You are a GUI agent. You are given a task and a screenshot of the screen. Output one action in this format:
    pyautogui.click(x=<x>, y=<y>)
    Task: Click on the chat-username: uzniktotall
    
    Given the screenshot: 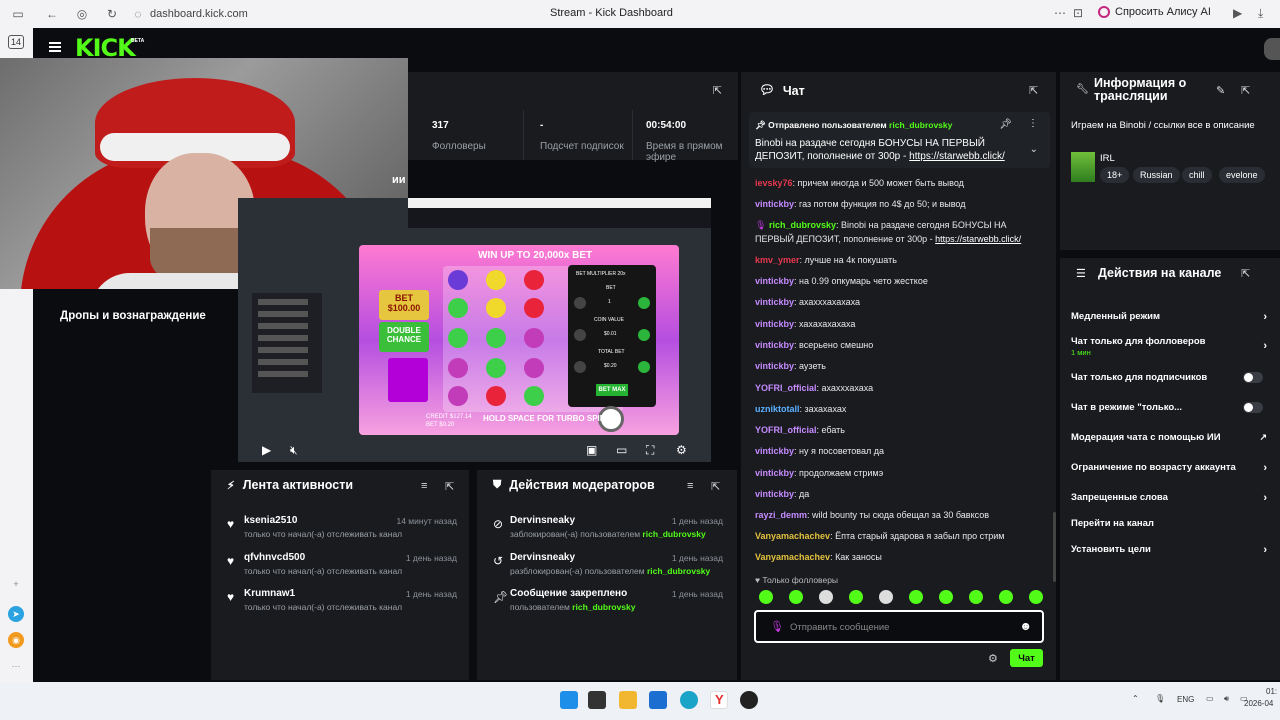 What is the action you would take?
    pyautogui.click(x=777, y=409)
    